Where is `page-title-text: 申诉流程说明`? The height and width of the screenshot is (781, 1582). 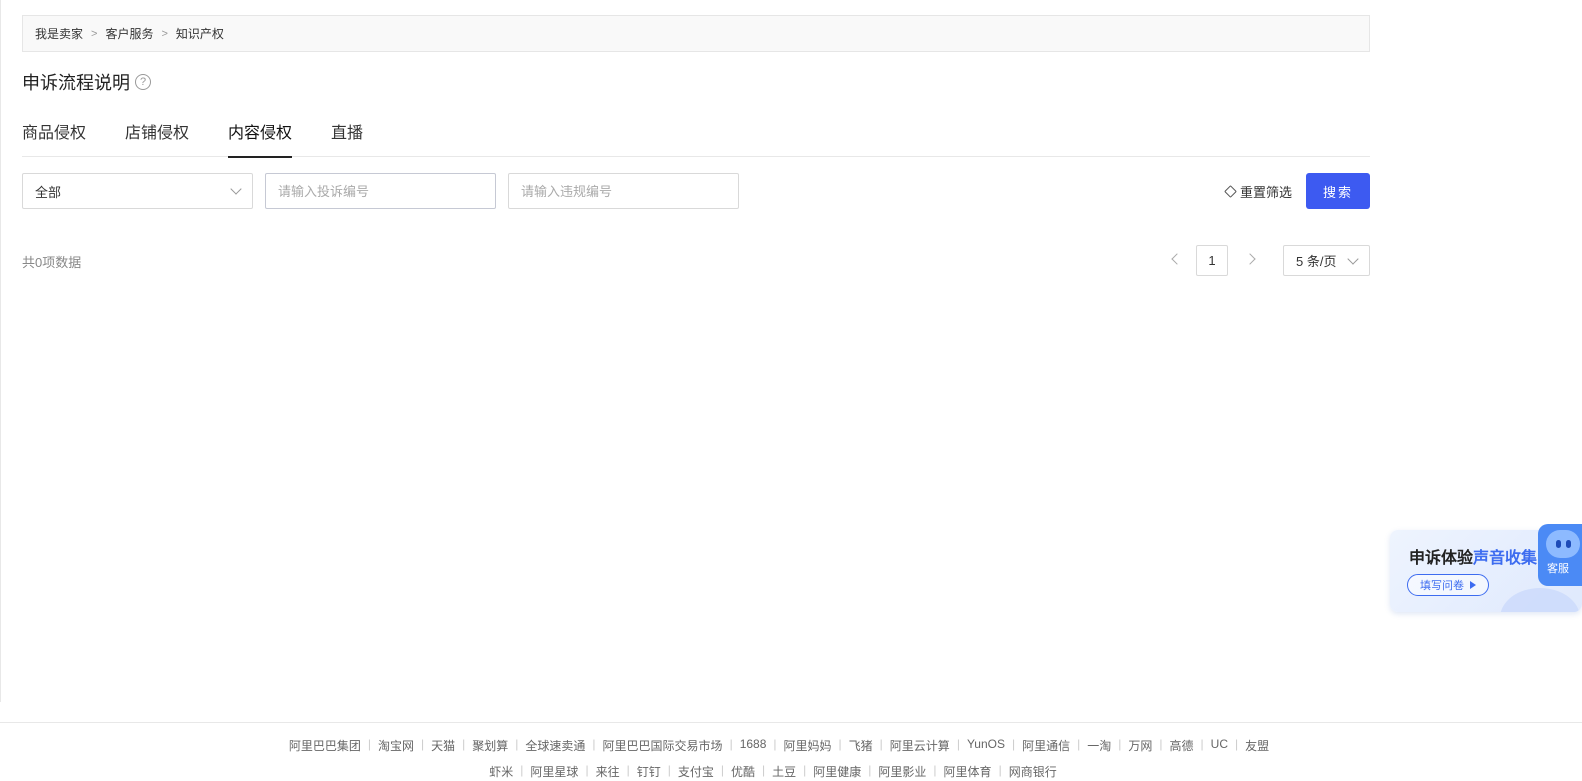 page-title-text: 申诉流程说明 is located at coordinates (76, 83).